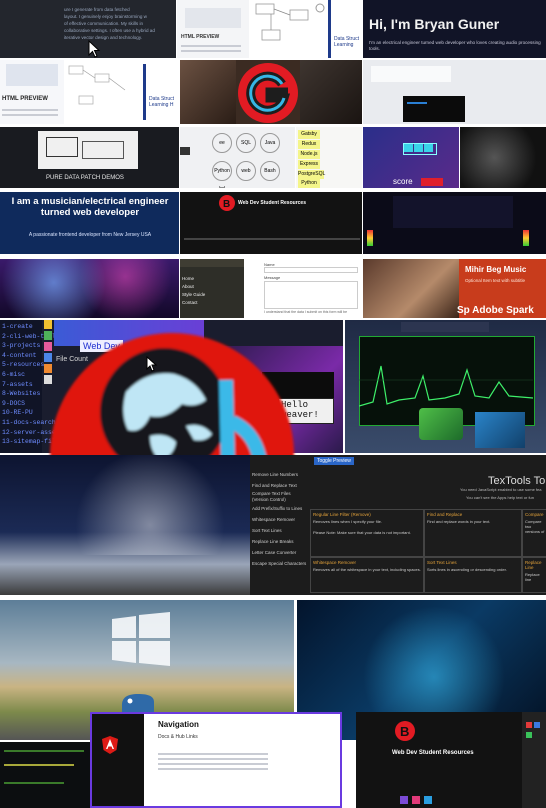 The image size is (546, 808). Describe the element at coordinates (268, 93) in the screenshot. I see `g-logo-icon` at that location.